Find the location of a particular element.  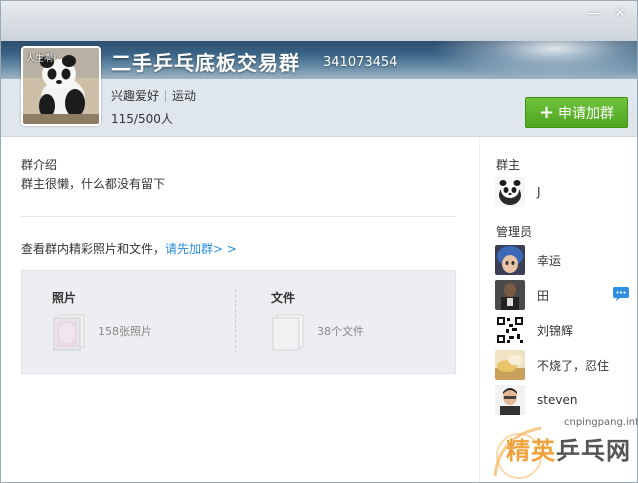

admin-name-4: 不烧了，忍住 is located at coordinates (573, 365).